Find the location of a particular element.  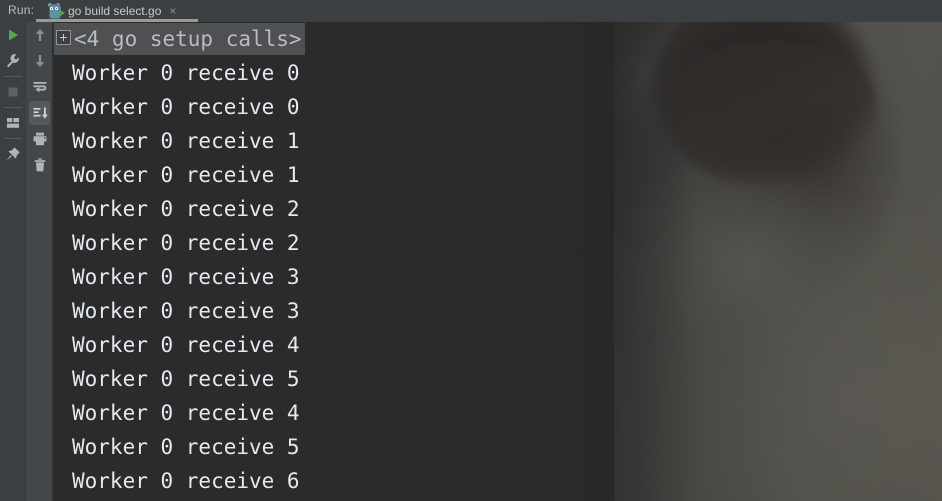

layout-icon is located at coordinates (13, 123).